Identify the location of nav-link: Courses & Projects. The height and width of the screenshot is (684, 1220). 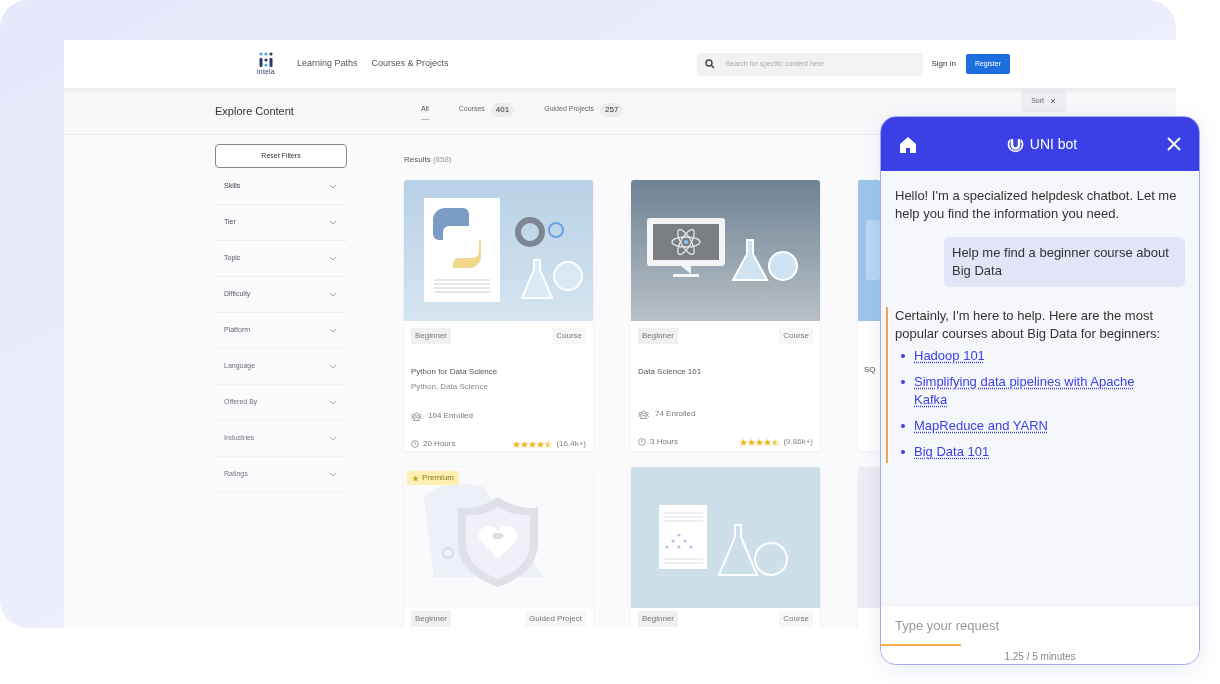
(410, 64).